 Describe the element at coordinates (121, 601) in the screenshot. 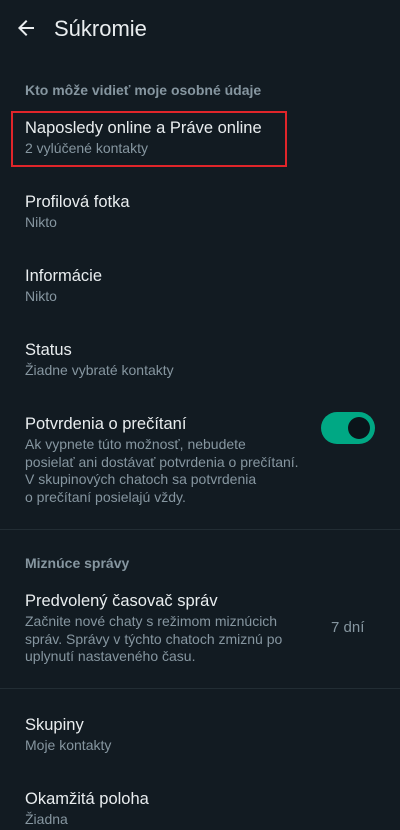

I see `setting-title: Predvolený časovač správ` at that location.